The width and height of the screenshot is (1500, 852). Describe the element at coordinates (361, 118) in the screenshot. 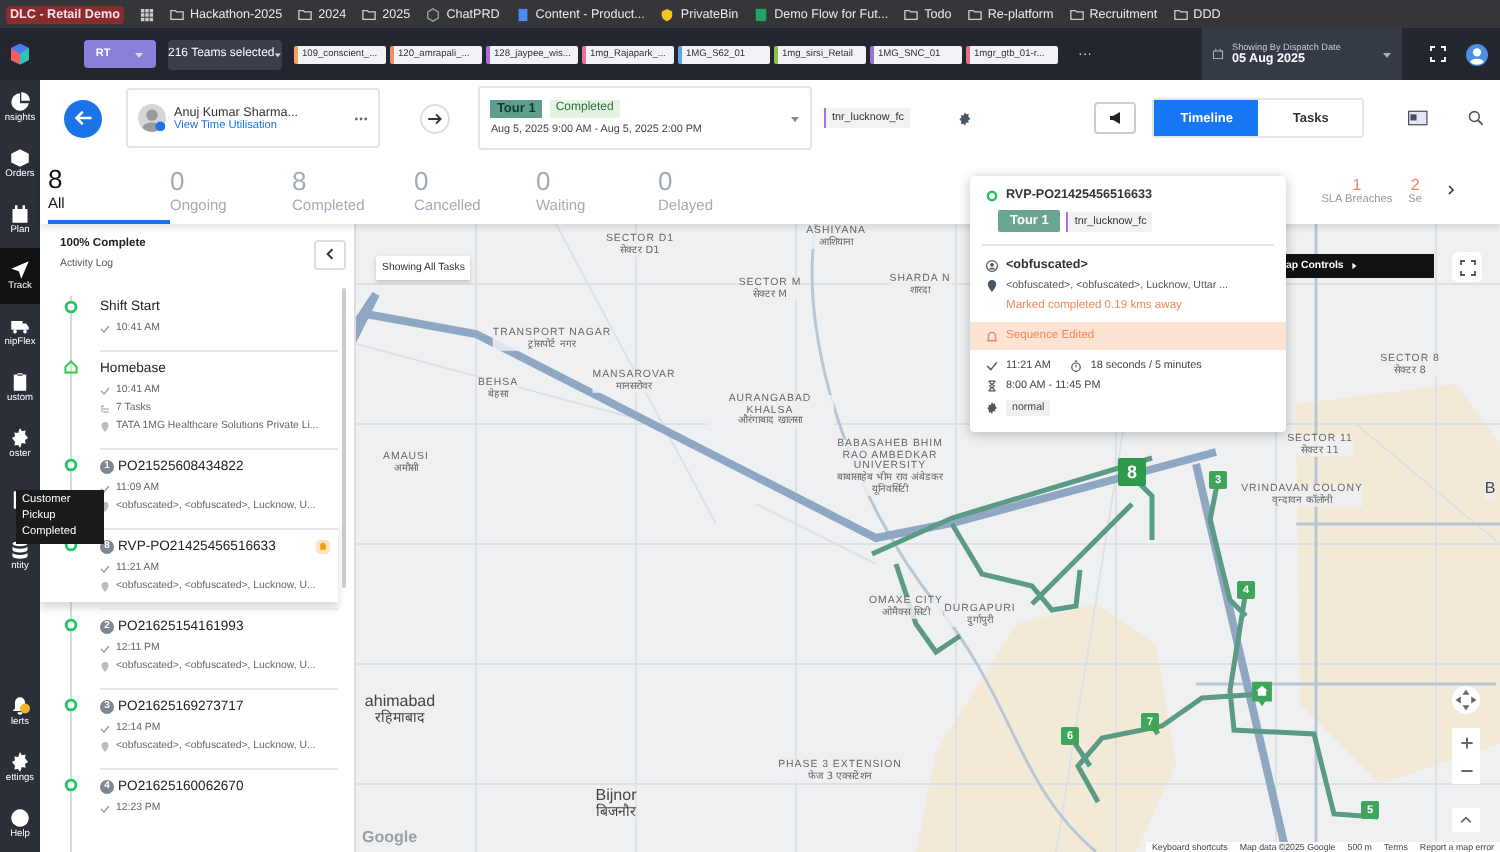

I see `more-options-icon` at that location.